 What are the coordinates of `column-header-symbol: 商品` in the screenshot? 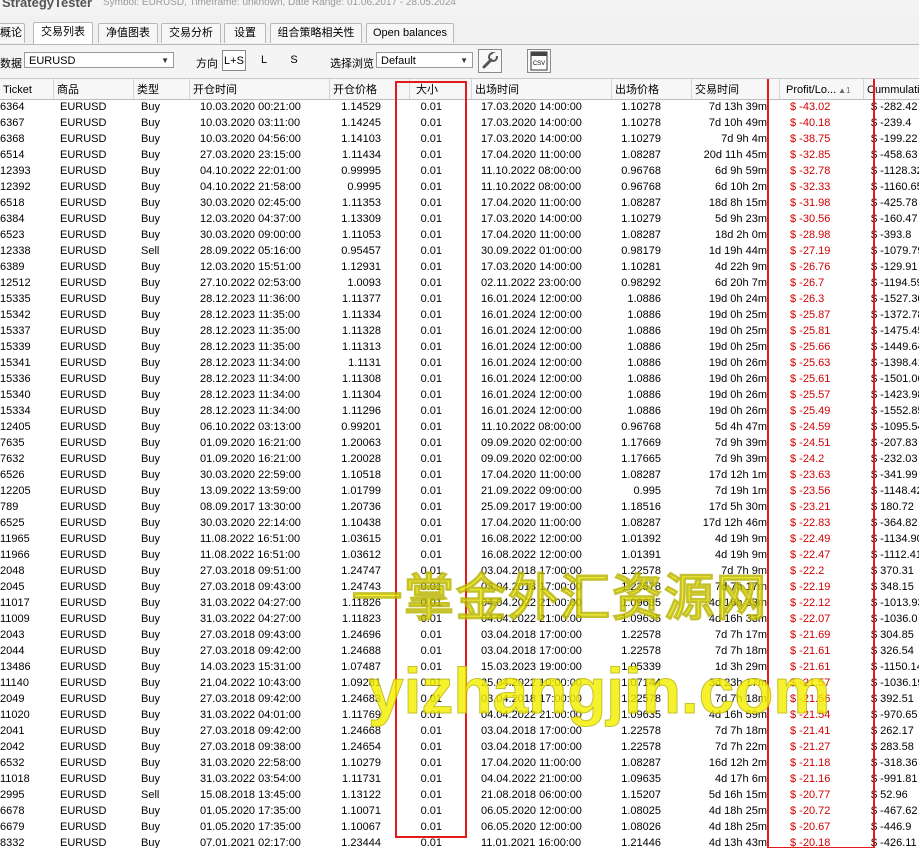 It's located at (93, 89).